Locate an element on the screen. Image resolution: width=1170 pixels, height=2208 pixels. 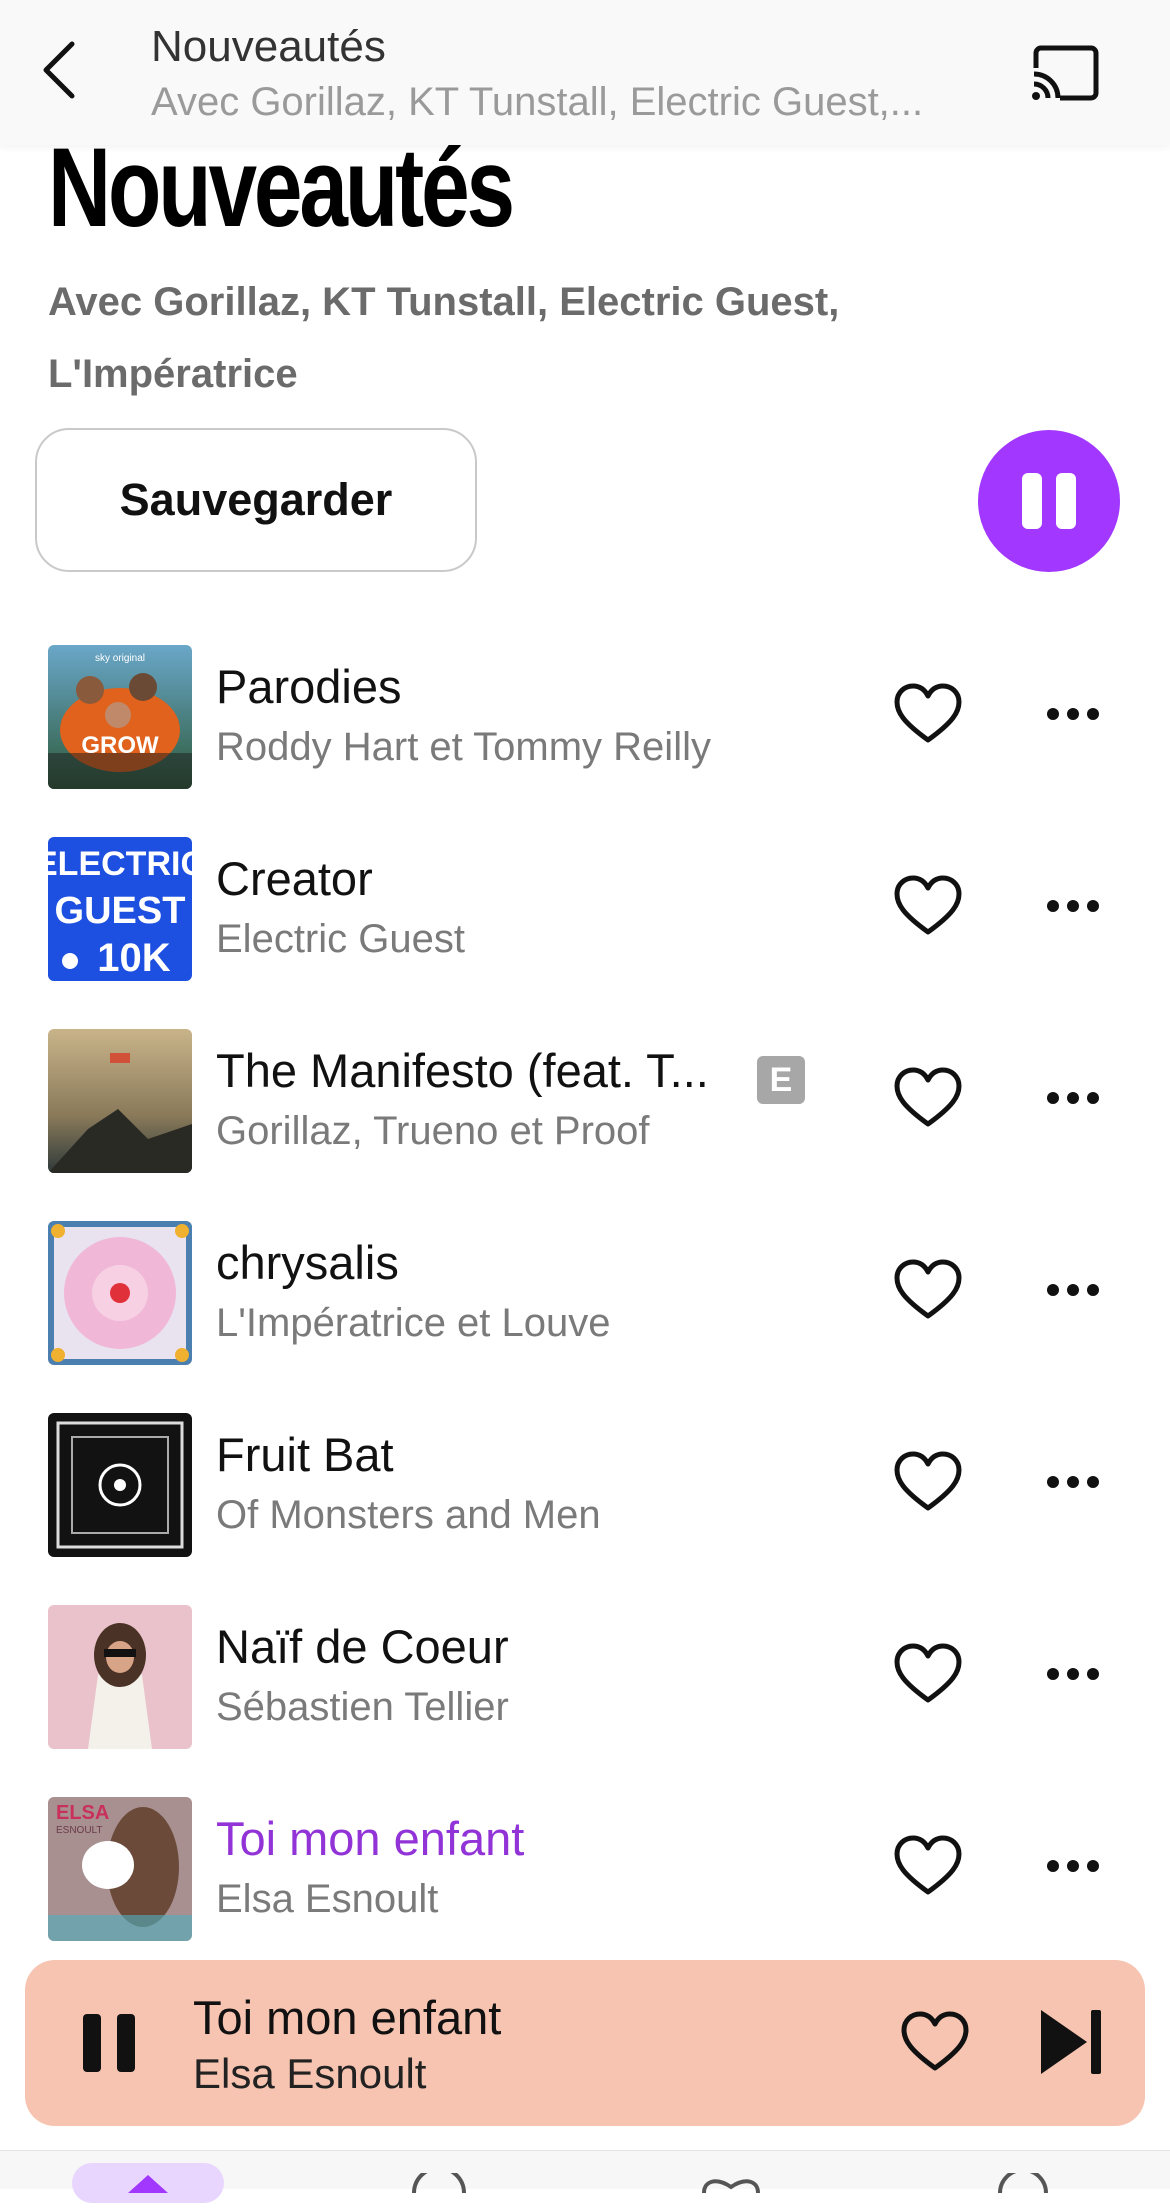
track-artist: L'Impératrice et Louve is located at coordinates (413, 1323).